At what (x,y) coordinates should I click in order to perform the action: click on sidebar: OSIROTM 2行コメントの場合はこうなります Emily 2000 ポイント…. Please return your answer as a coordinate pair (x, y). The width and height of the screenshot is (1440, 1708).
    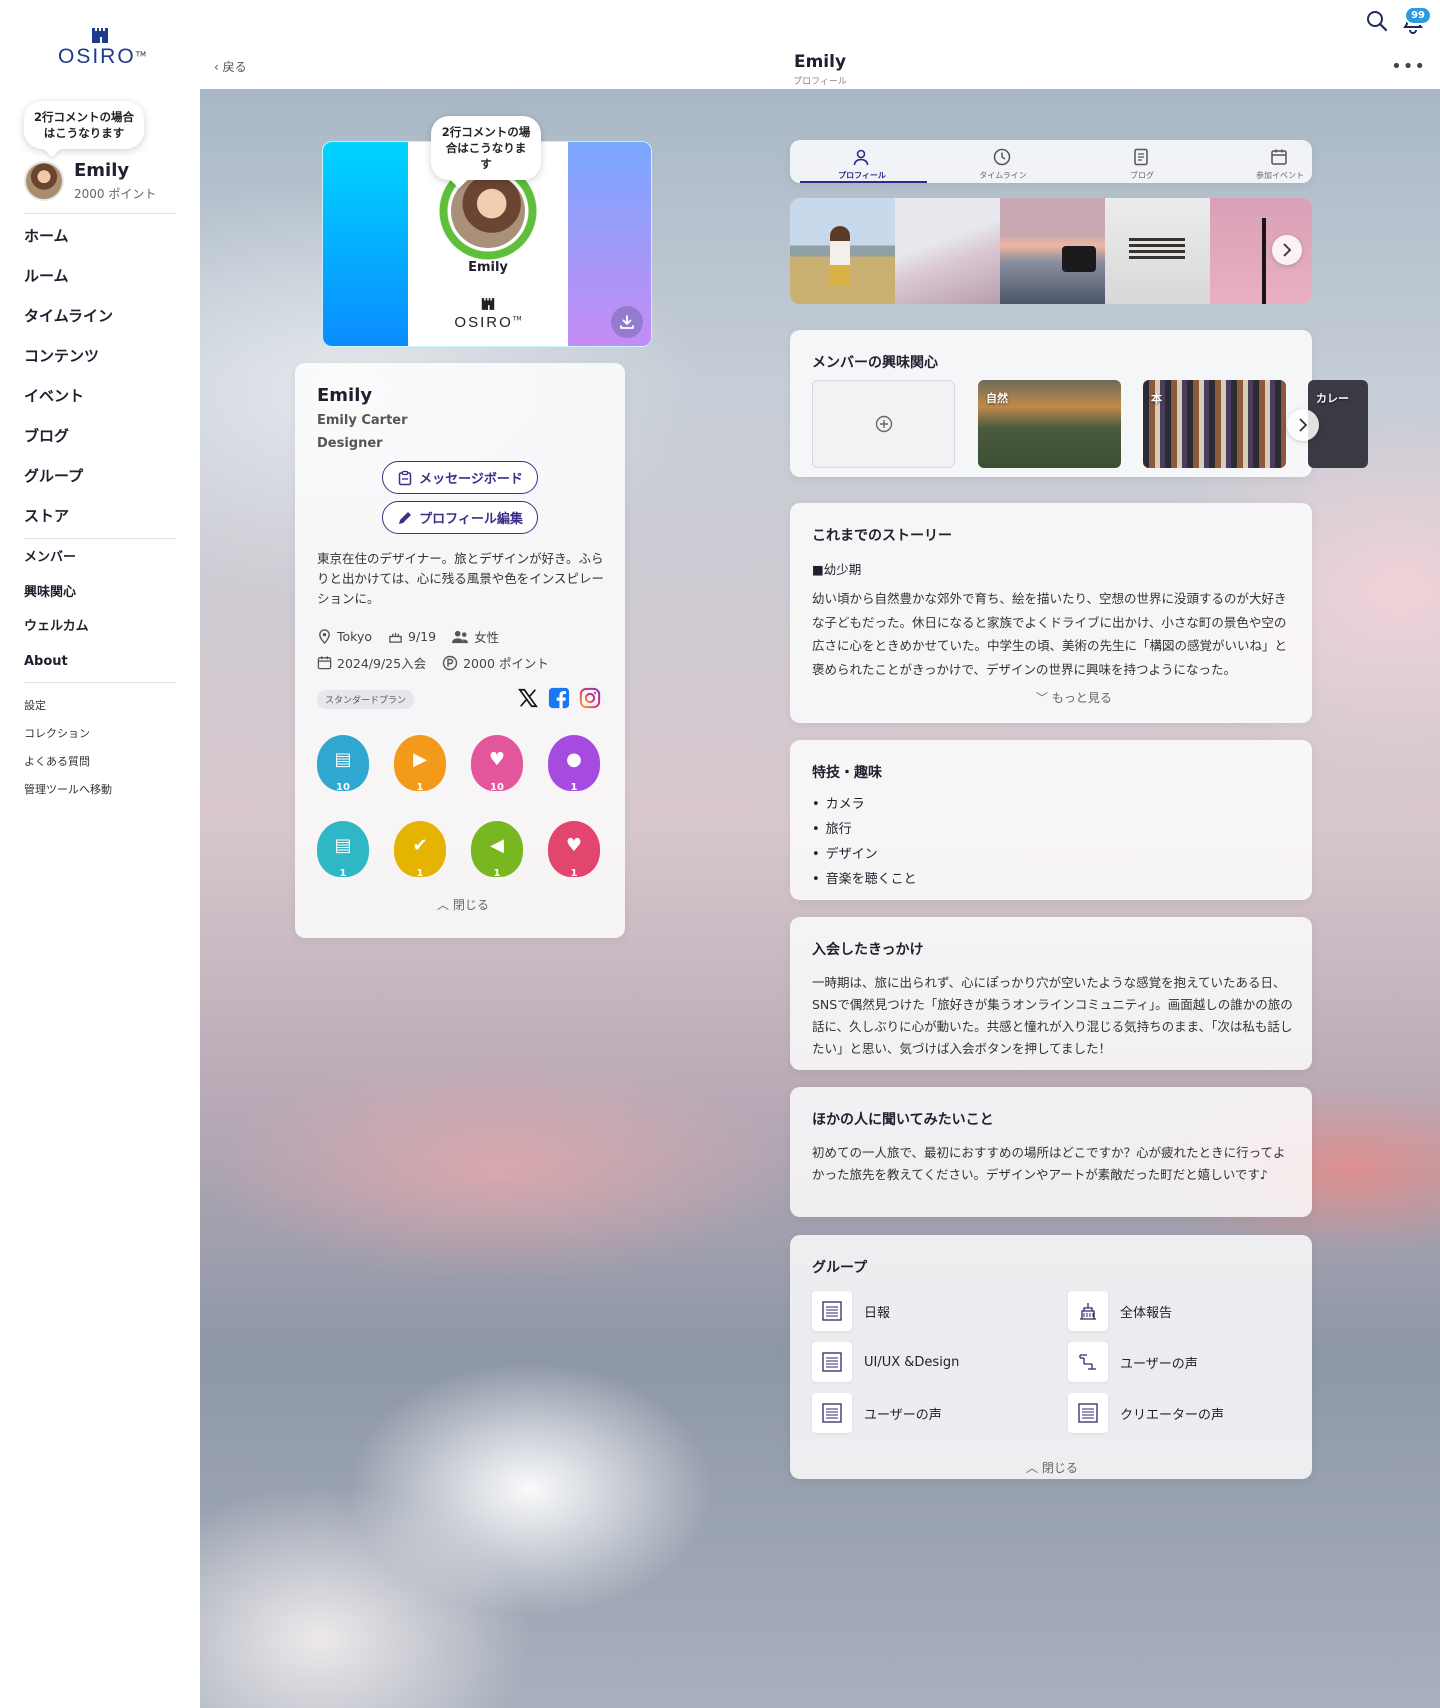
    Looking at the image, I should click on (100, 854).